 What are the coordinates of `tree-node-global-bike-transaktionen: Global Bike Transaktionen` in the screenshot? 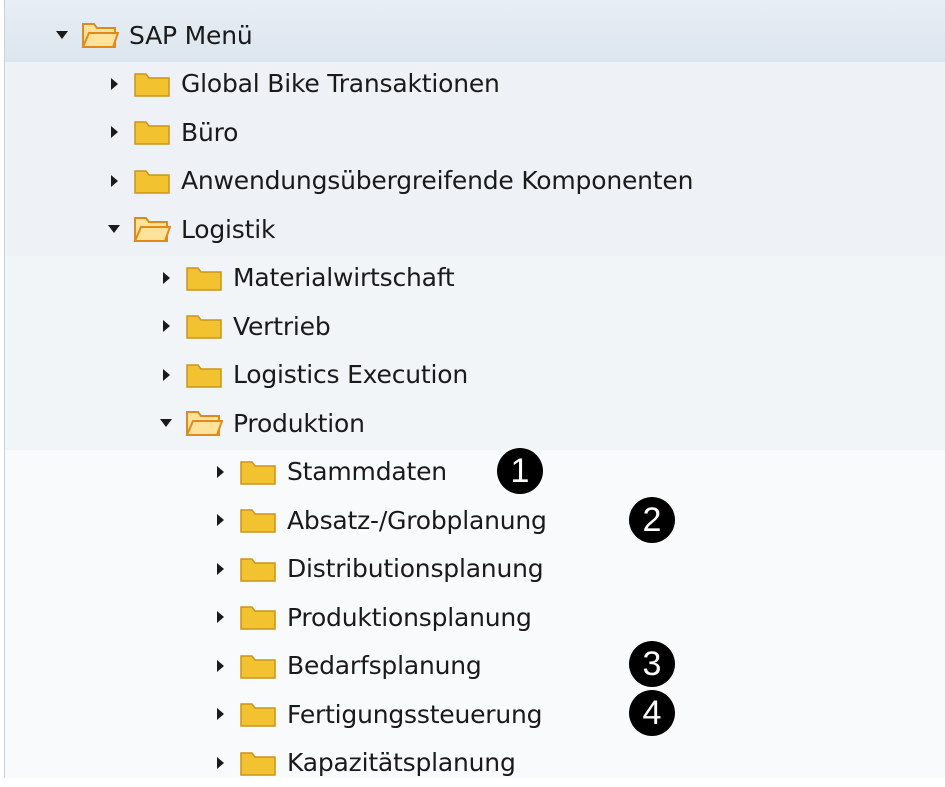 It's located at (475, 84).